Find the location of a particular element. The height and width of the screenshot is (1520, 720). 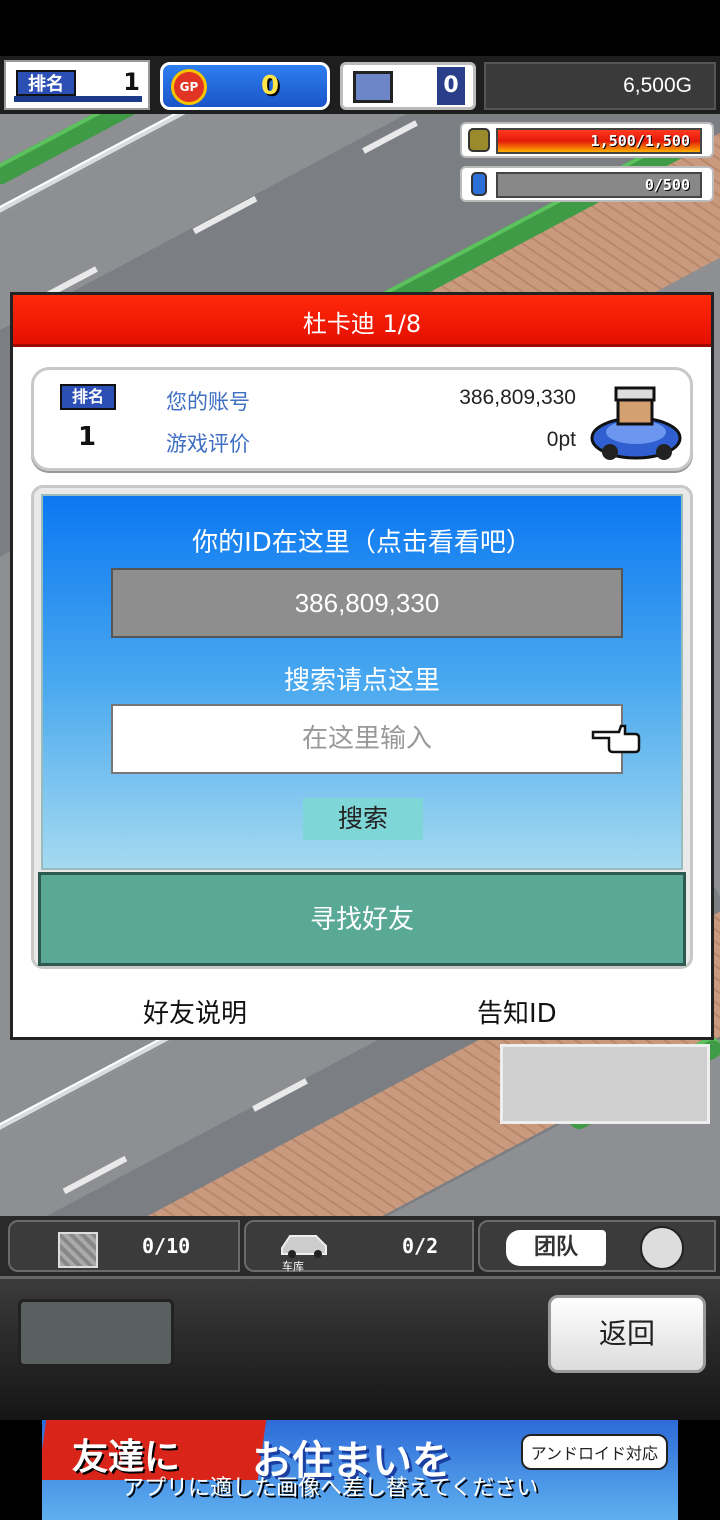

rating-value: 0pt is located at coordinates (561, 439).